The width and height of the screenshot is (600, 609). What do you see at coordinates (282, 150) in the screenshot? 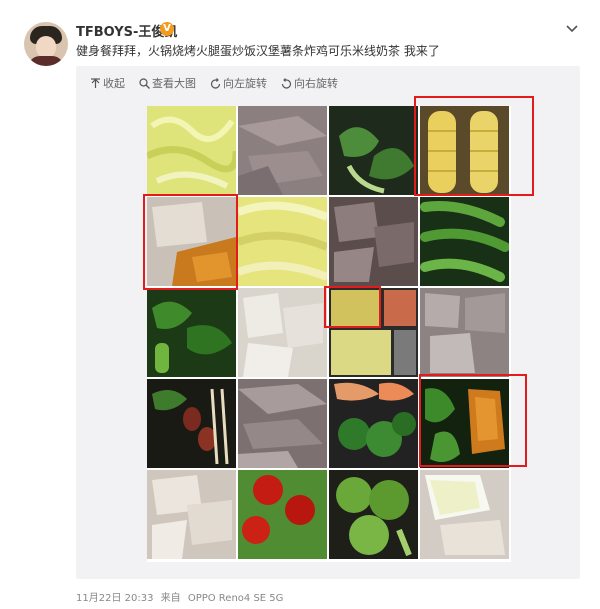
I see `photo-sliced-meat` at bounding box center [282, 150].